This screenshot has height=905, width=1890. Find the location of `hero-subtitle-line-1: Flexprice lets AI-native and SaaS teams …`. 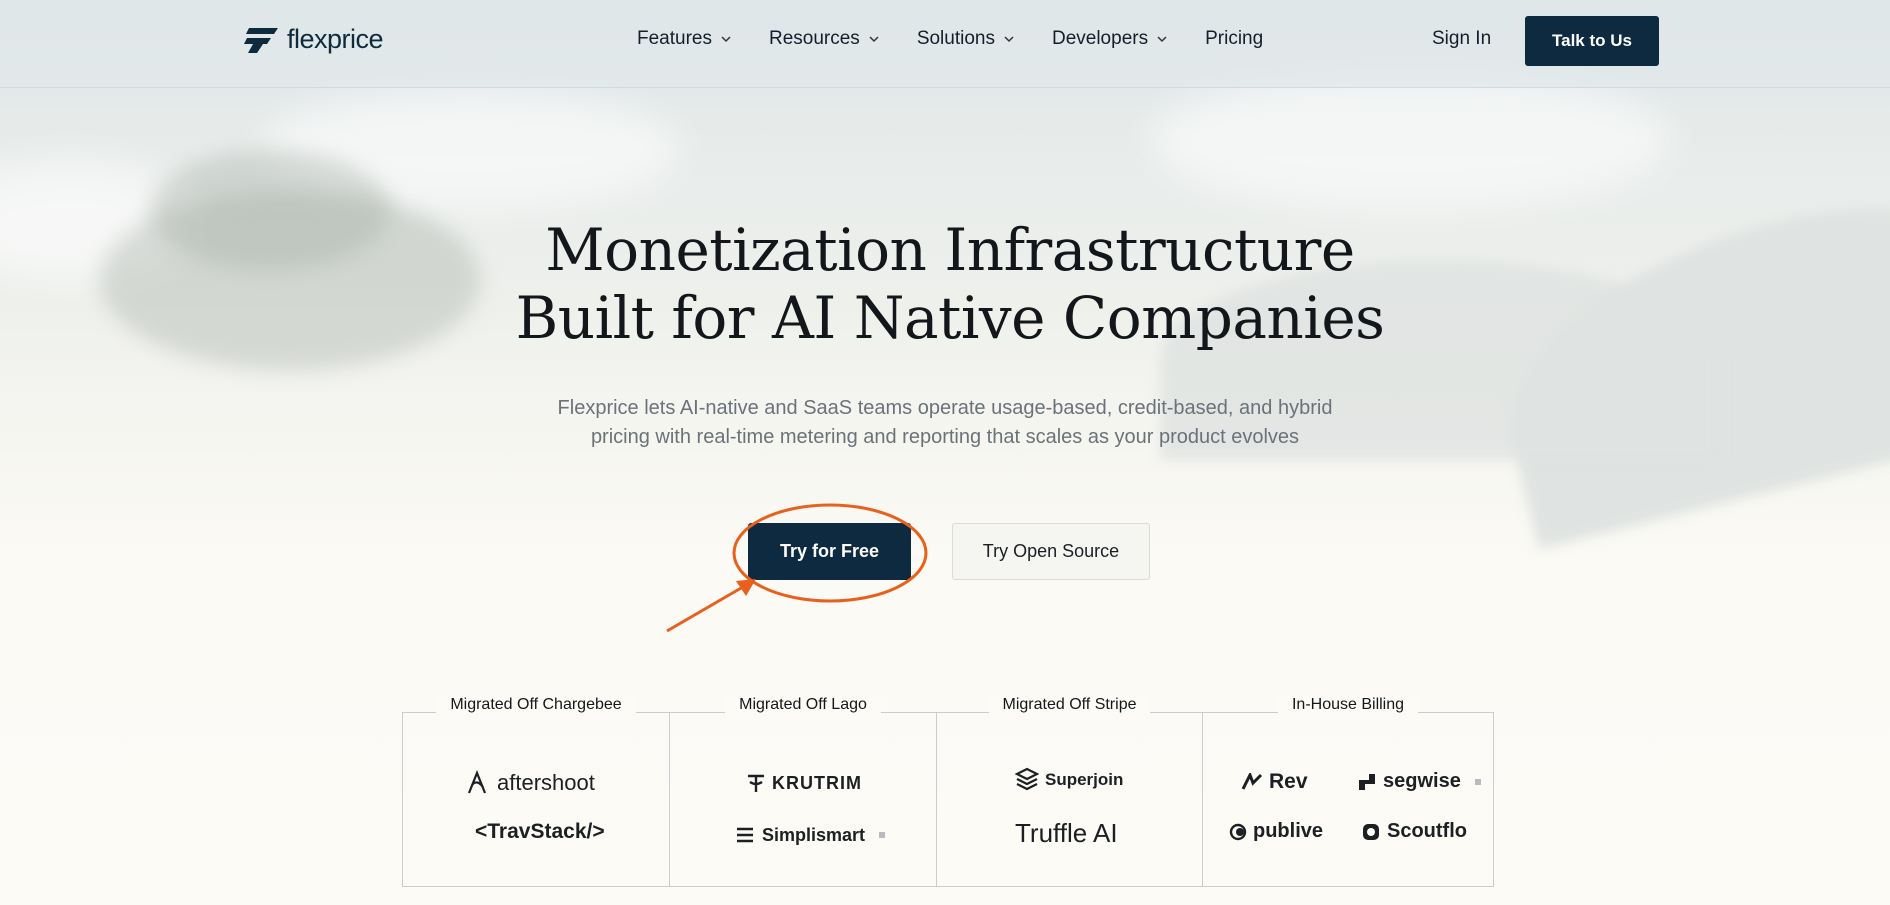

hero-subtitle-line-1: Flexprice lets AI-native and SaaS teams … is located at coordinates (945, 408).